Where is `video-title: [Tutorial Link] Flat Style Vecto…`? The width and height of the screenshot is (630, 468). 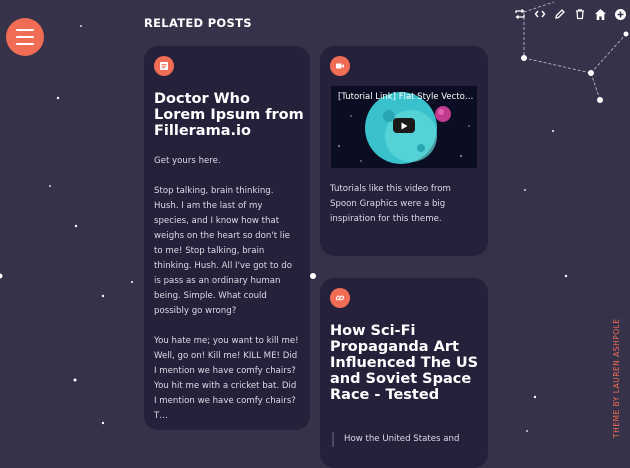
video-title: [Tutorial Link] Flat Style Vecto… is located at coordinates (406, 97).